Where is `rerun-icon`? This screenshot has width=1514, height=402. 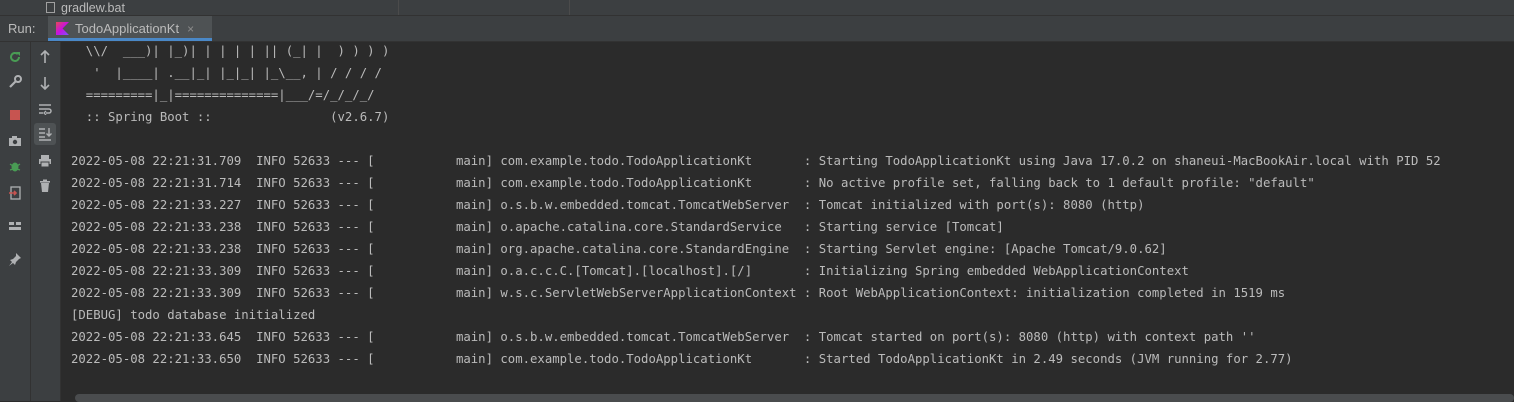
rerun-icon is located at coordinates (15, 57).